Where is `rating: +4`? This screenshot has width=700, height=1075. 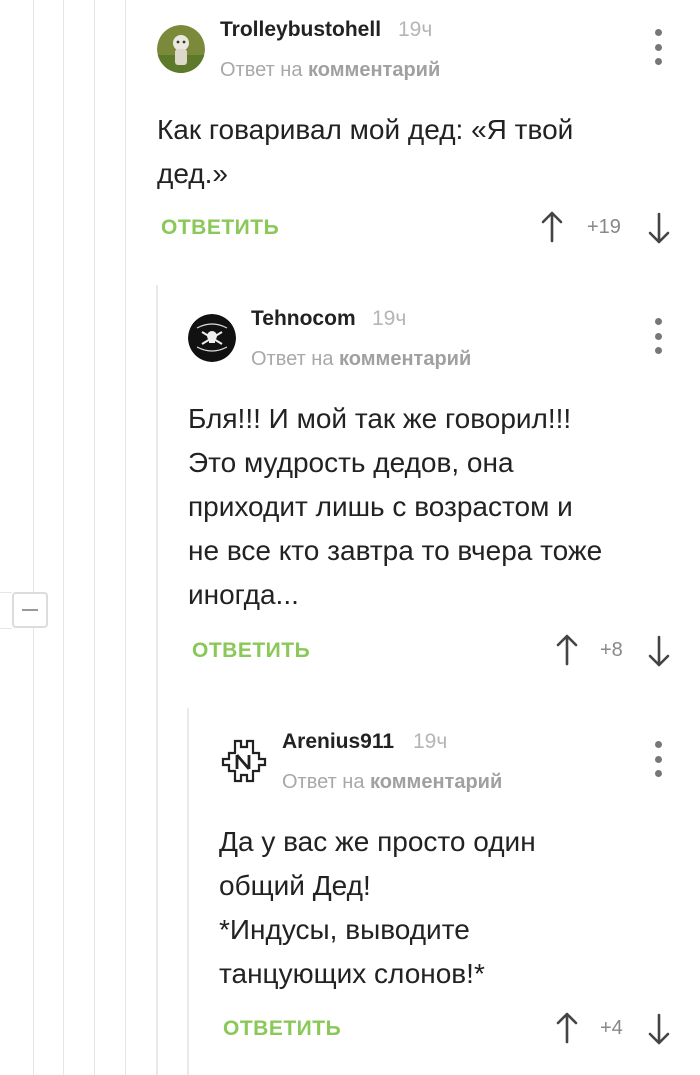
rating: +4 is located at coordinates (611, 1028).